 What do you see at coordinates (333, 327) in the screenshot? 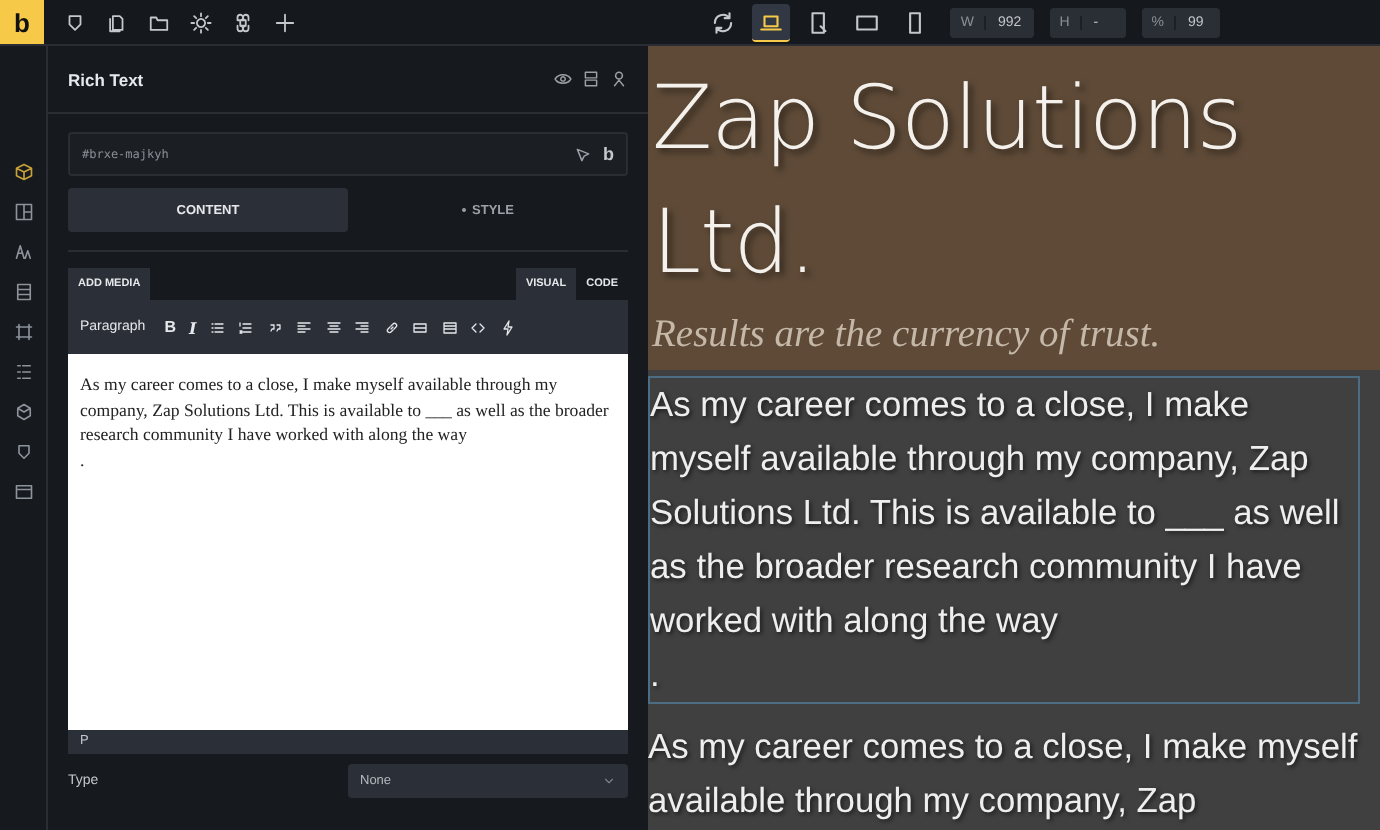
I see `align-center-icon` at bounding box center [333, 327].